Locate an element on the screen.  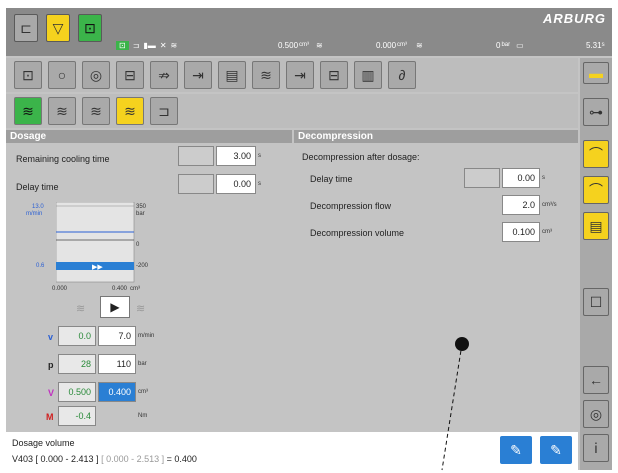
pointer-dashed-line is located at coordinates (452, 407).